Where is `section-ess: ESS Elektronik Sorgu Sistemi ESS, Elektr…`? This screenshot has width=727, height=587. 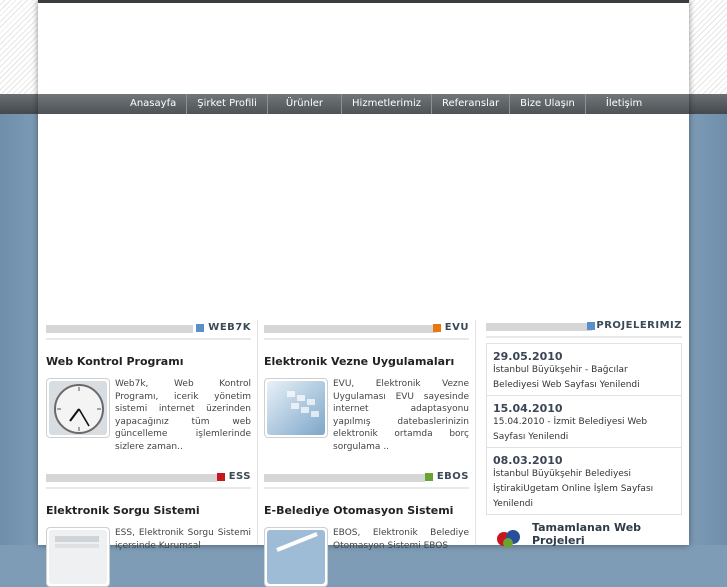 section-ess: ESS Elektronik Sorgu Sistemi ESS, Elektr… is located at coordinates (148, 529).